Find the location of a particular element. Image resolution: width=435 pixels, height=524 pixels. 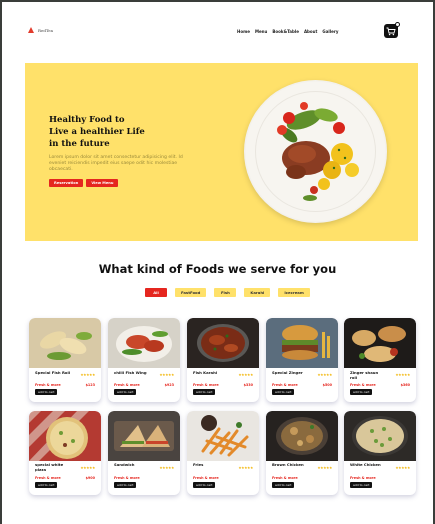

hero-title-line: Healthy Food to is located at coordinates (87, 120).